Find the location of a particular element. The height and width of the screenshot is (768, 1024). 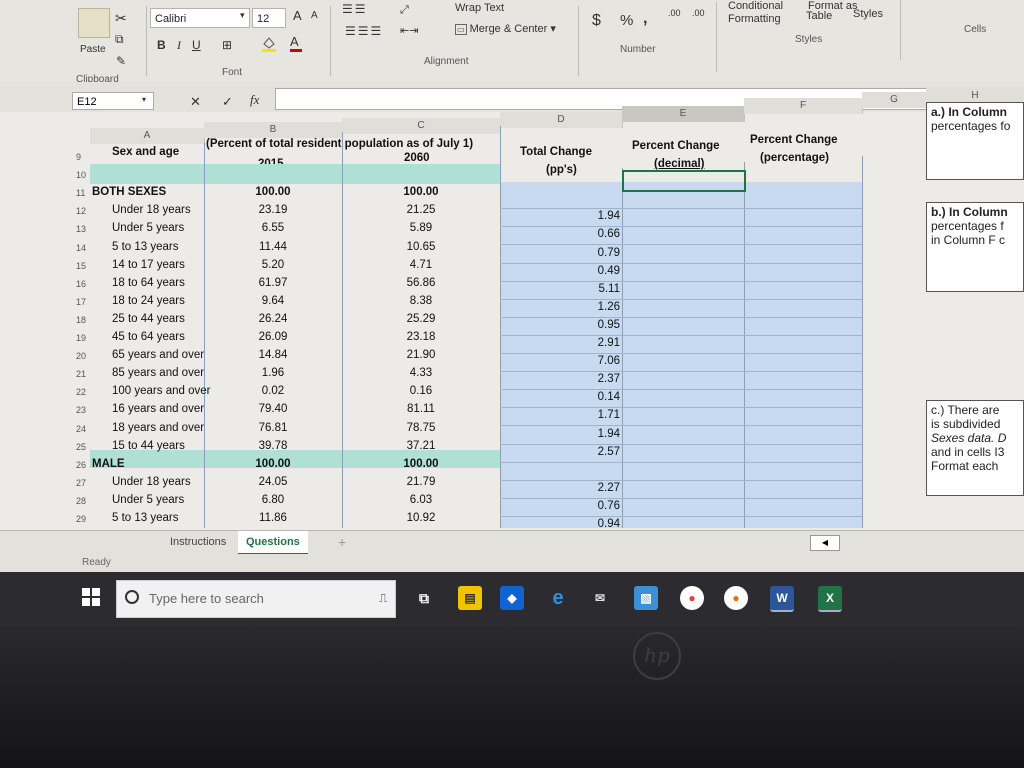

cell-total-change: 0.94 is located at coordinates (560, 524).